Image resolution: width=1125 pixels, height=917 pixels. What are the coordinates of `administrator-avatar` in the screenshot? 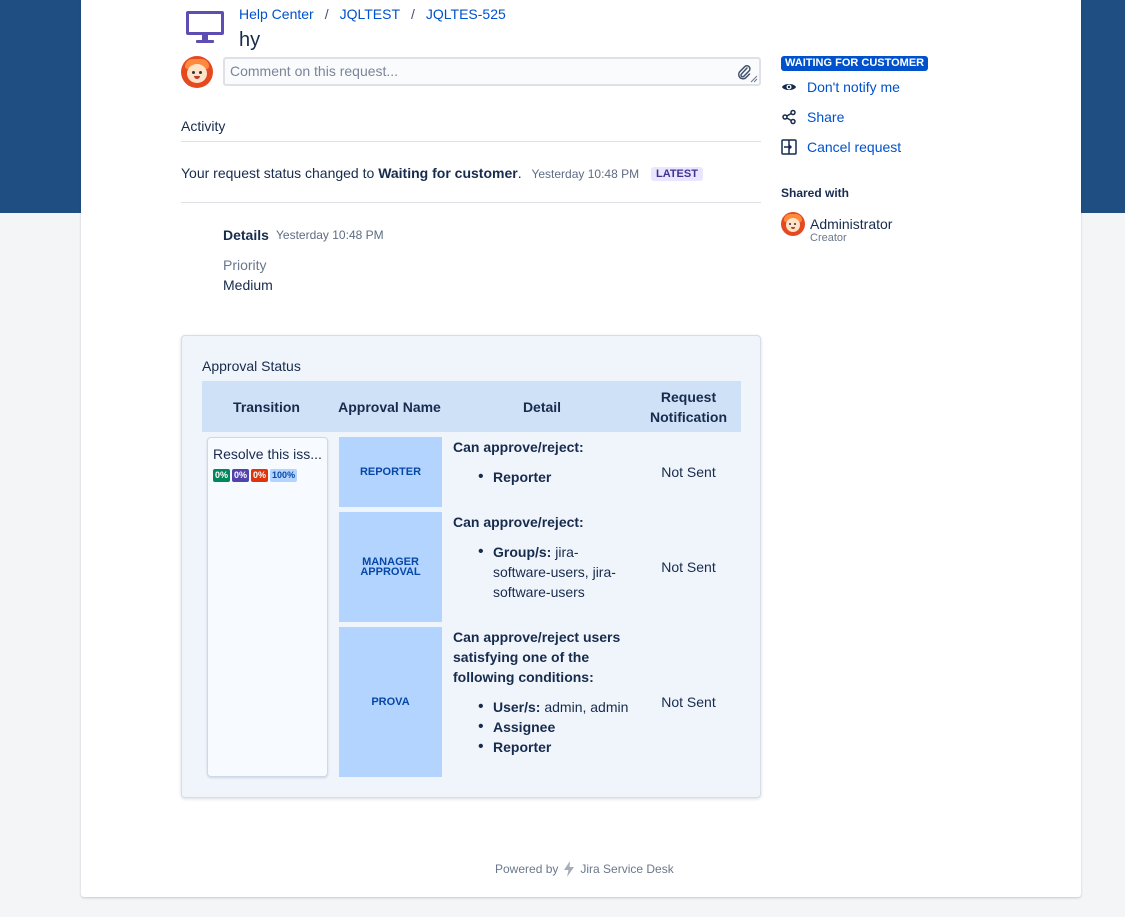 It's located at (793, 224).